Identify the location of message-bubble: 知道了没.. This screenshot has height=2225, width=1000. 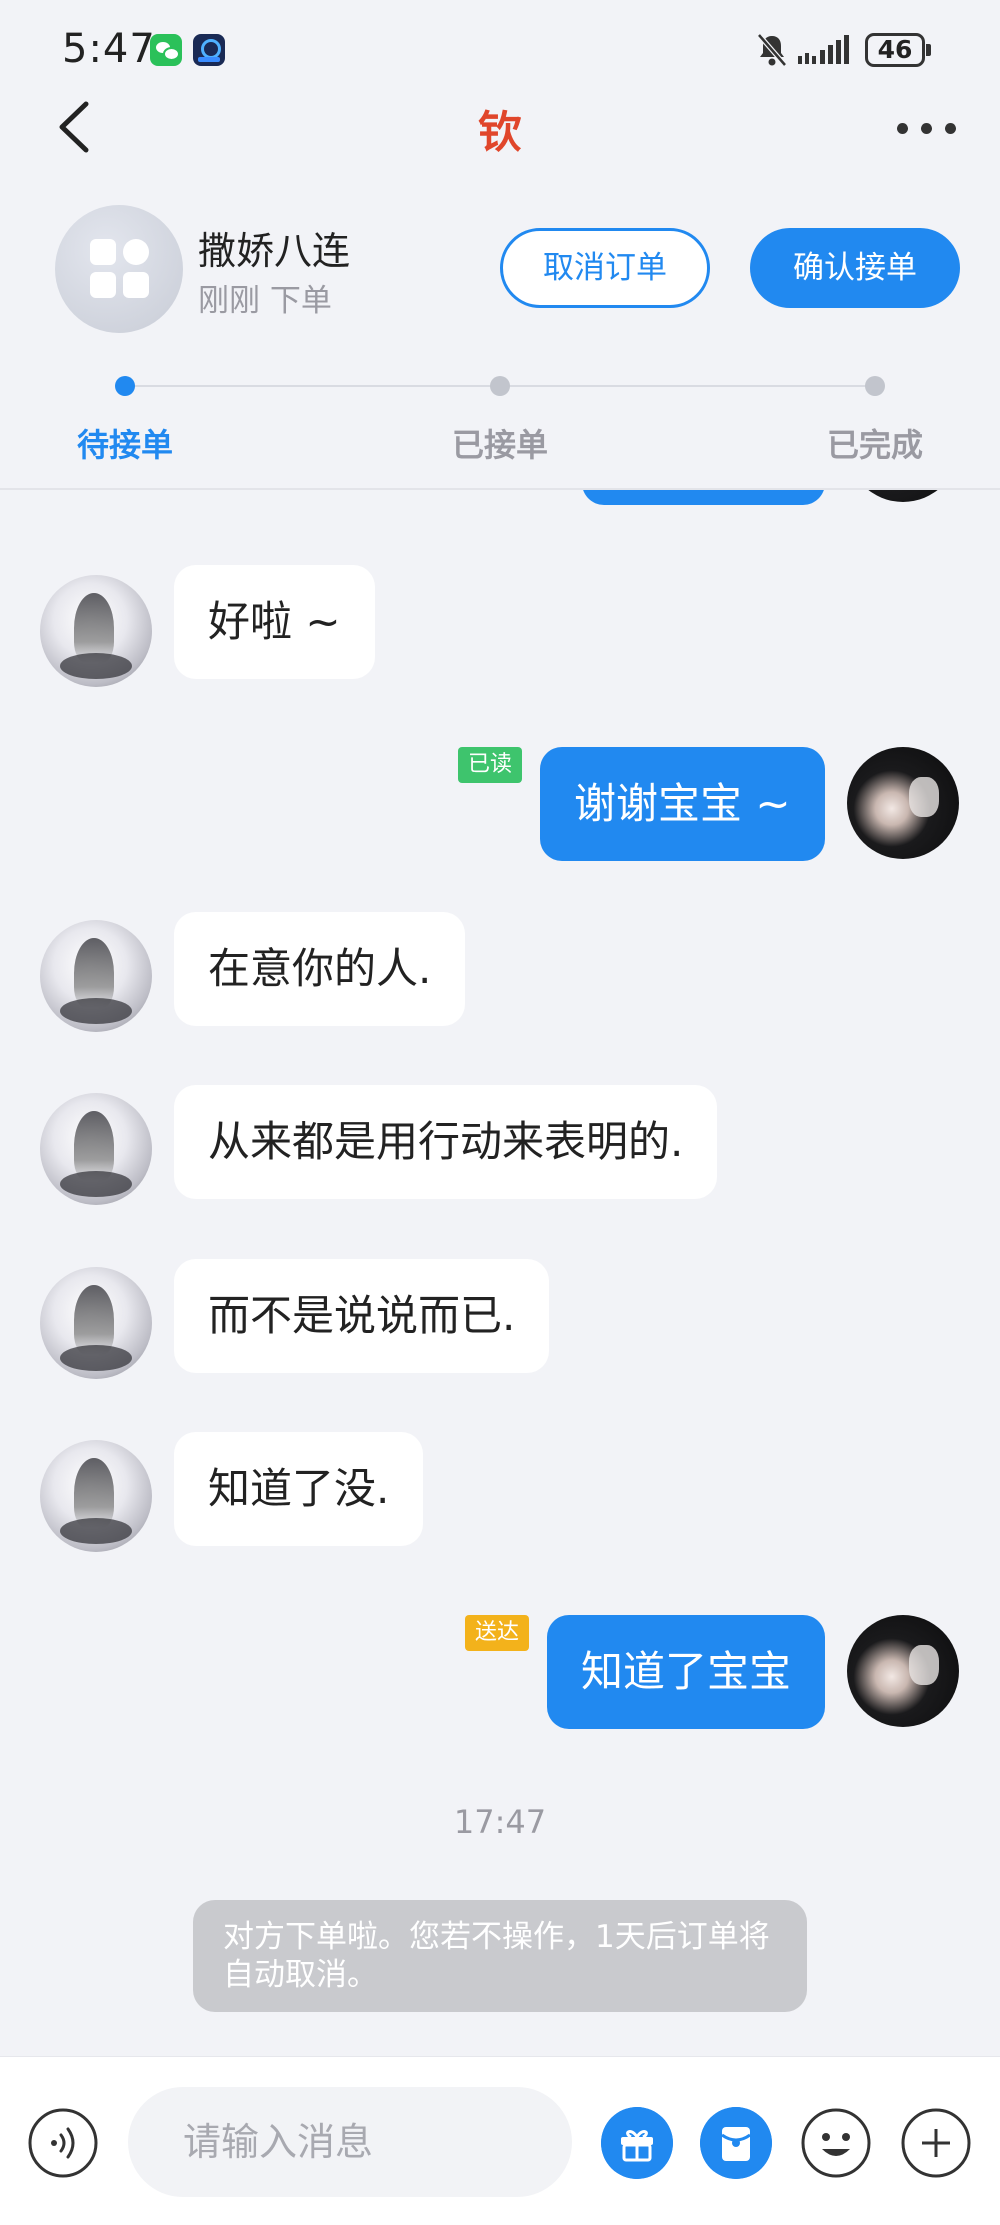
(299, 1489).